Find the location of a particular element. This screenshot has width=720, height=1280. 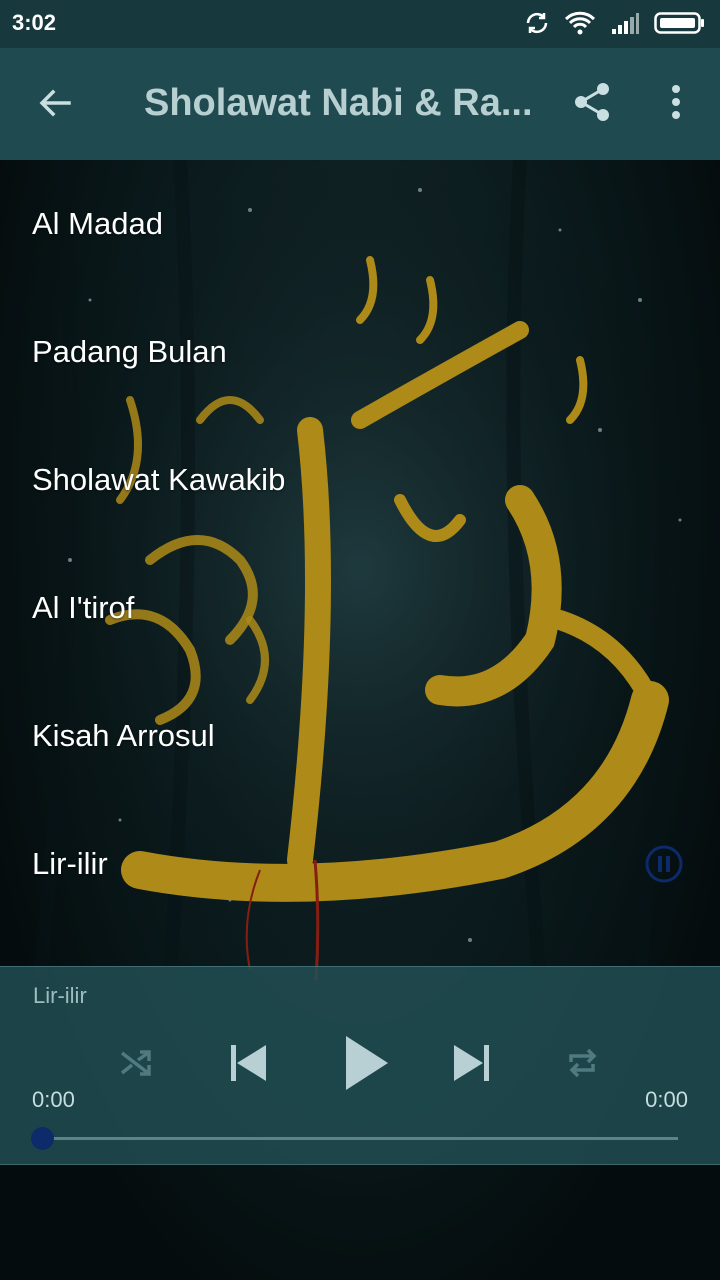

pause-icon is located at coordinates (664, 864).